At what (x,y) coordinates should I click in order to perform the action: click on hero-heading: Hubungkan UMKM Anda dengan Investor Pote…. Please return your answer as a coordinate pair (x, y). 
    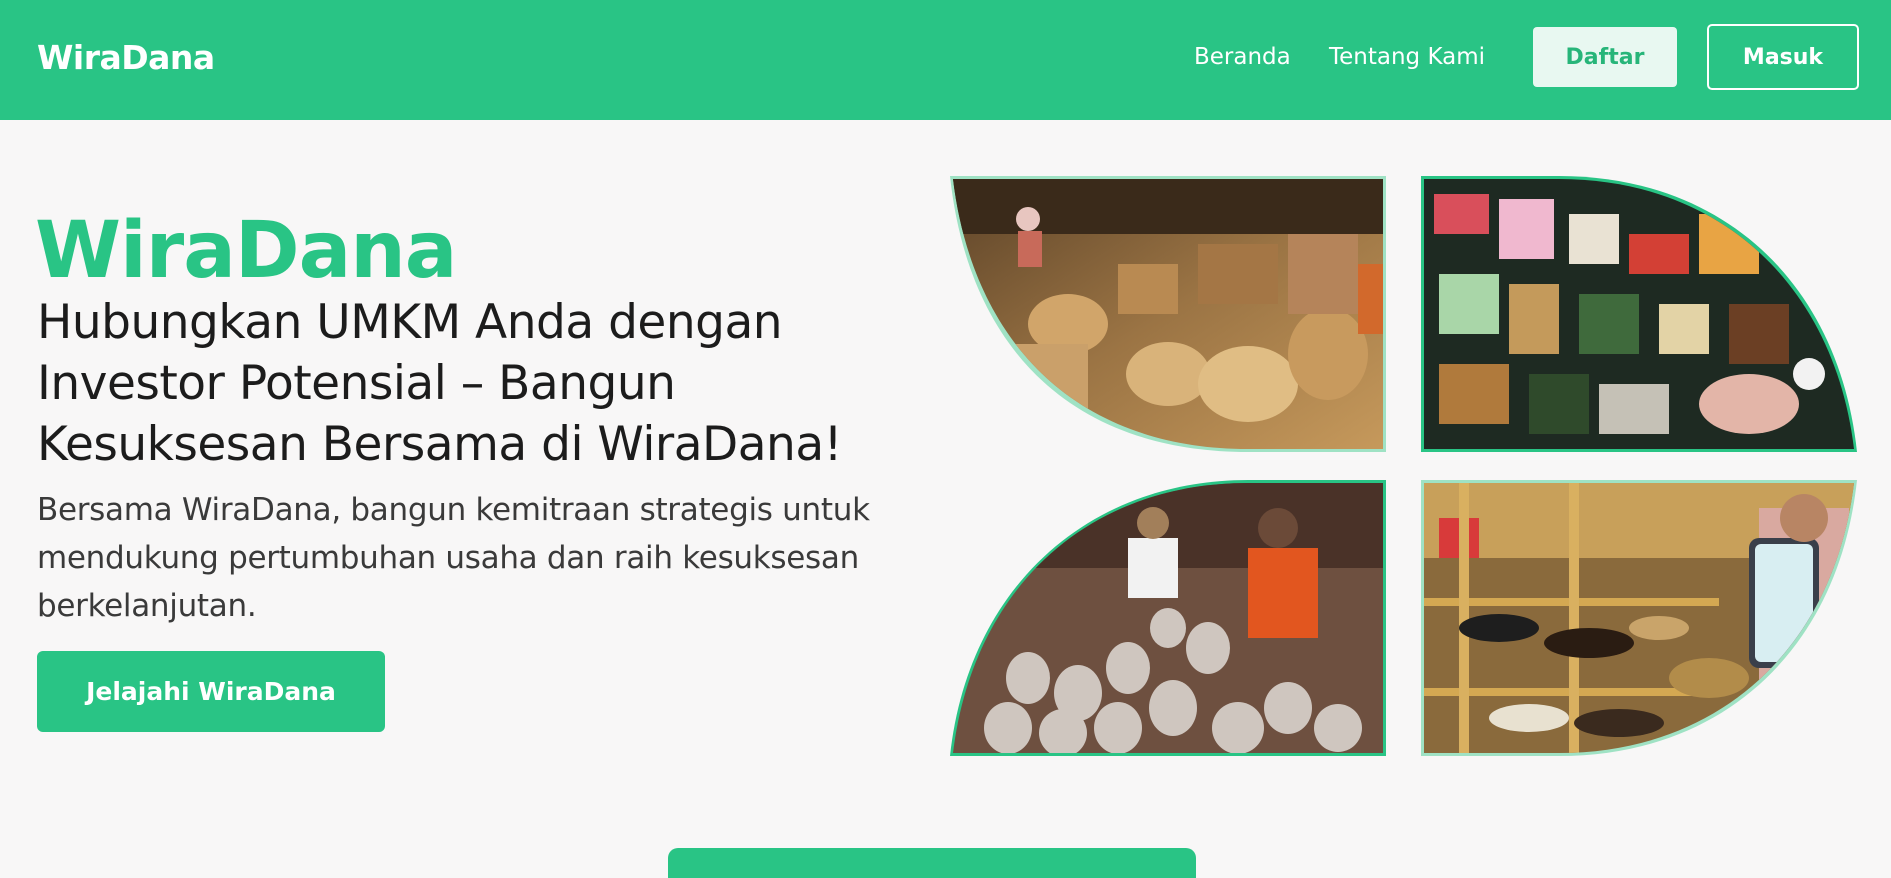
    Looking at the image, I should click on (439, 383).